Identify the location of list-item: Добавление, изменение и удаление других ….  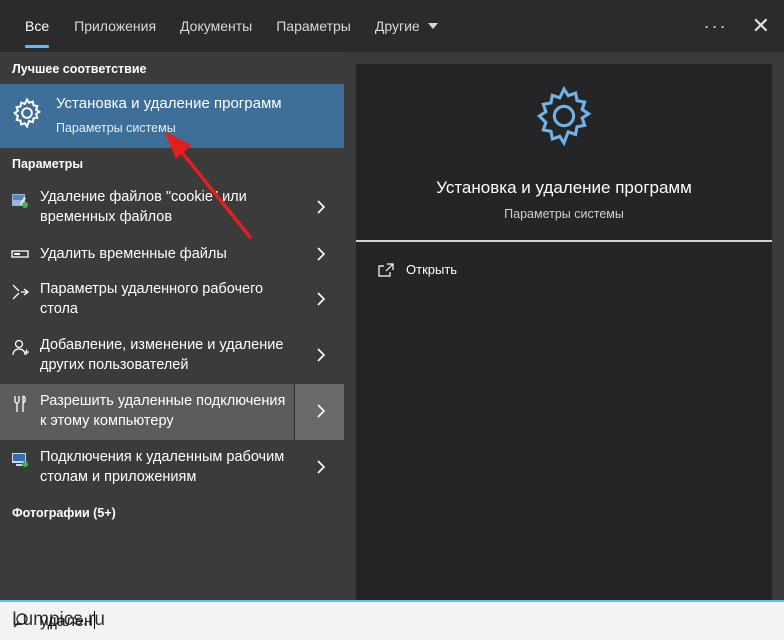
(172, 356).